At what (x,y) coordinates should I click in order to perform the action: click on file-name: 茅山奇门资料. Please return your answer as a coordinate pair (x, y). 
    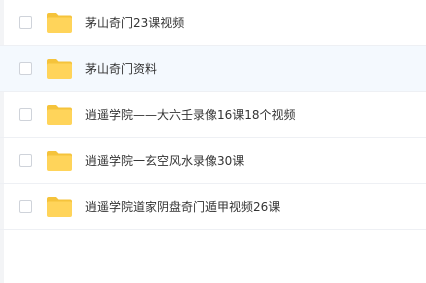
    Looking at the image, I should click on (121, 69).